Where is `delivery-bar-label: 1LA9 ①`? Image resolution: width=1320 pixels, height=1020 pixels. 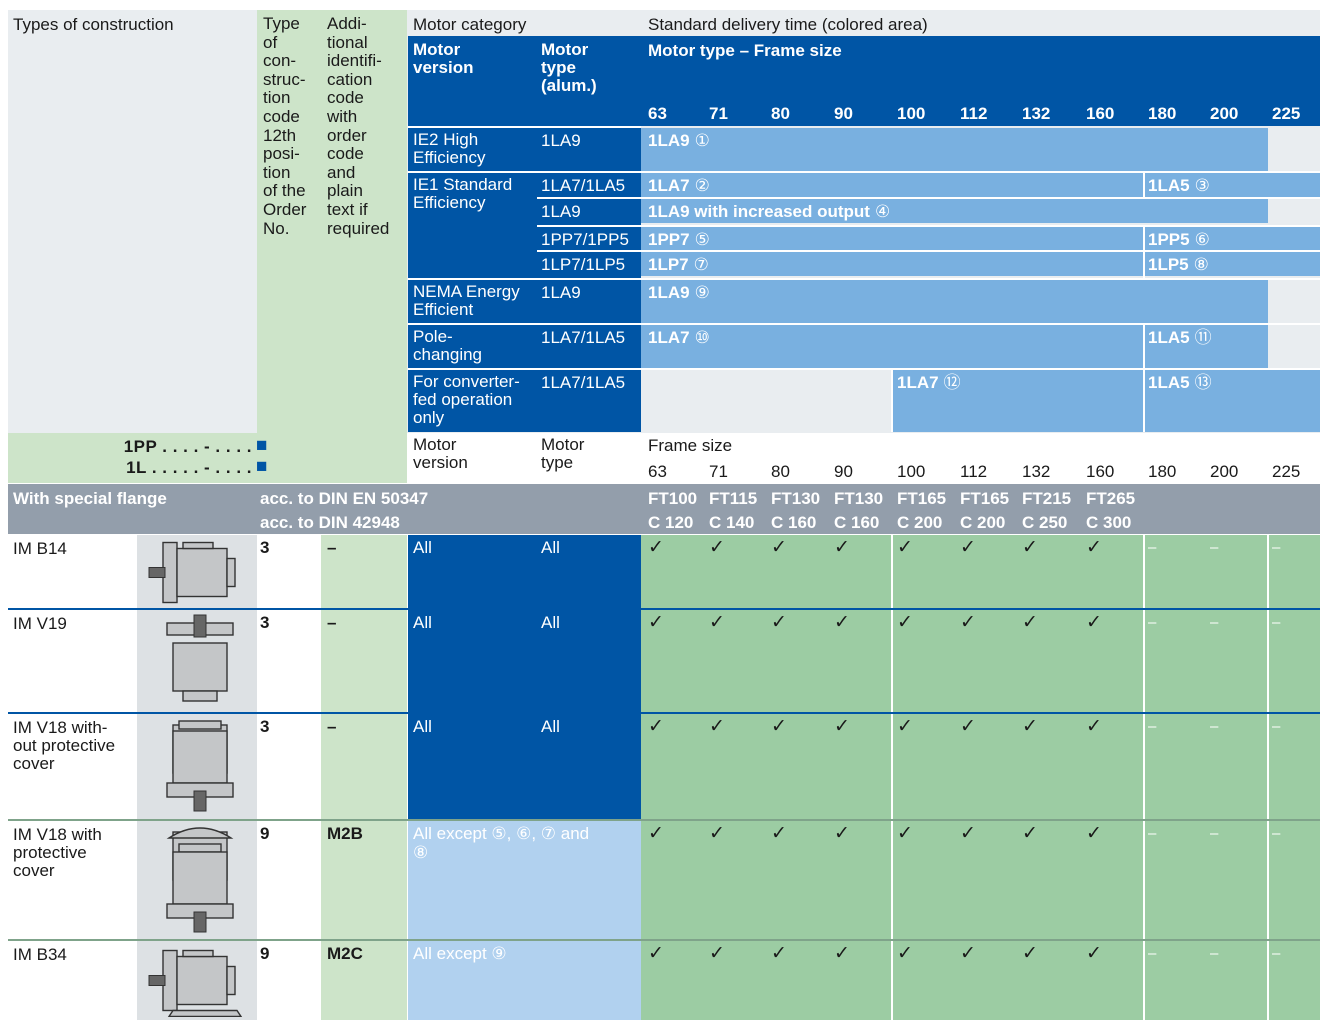
delivery-bar-label: 1LA9 ① is located at coordinates (679, 140).